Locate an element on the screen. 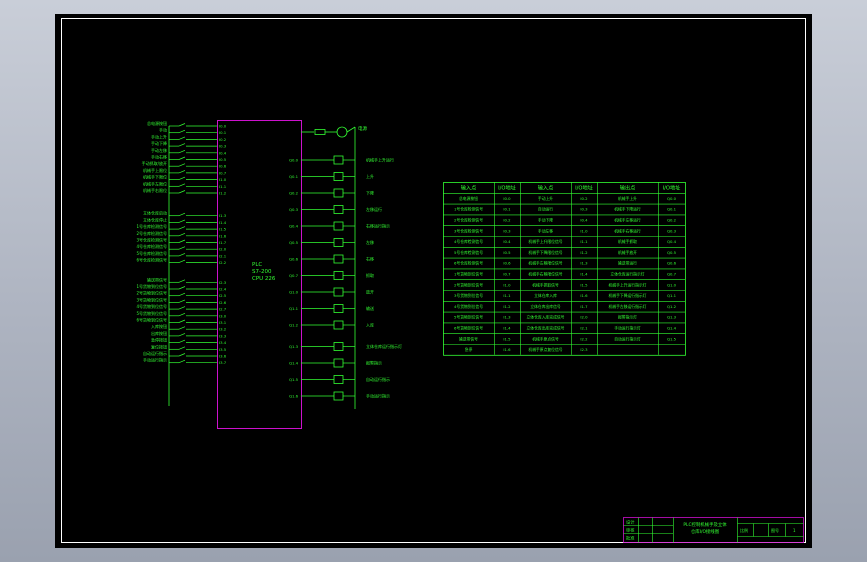 This screenshot has width=867, height=562. table-cell: 立体仓库入库 is located at coordinates (545, 295).